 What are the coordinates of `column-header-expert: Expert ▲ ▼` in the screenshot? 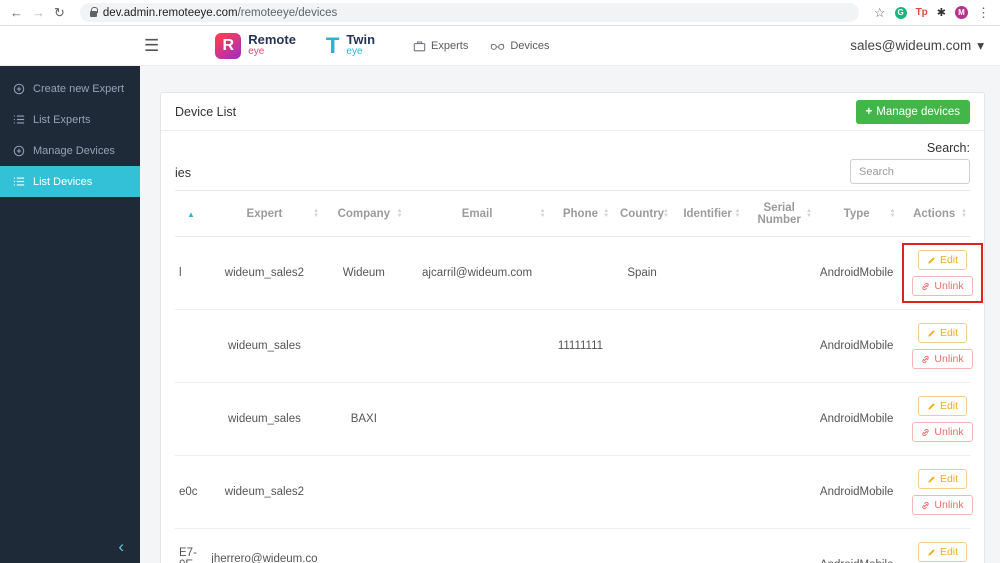 It's located at (264, 213).